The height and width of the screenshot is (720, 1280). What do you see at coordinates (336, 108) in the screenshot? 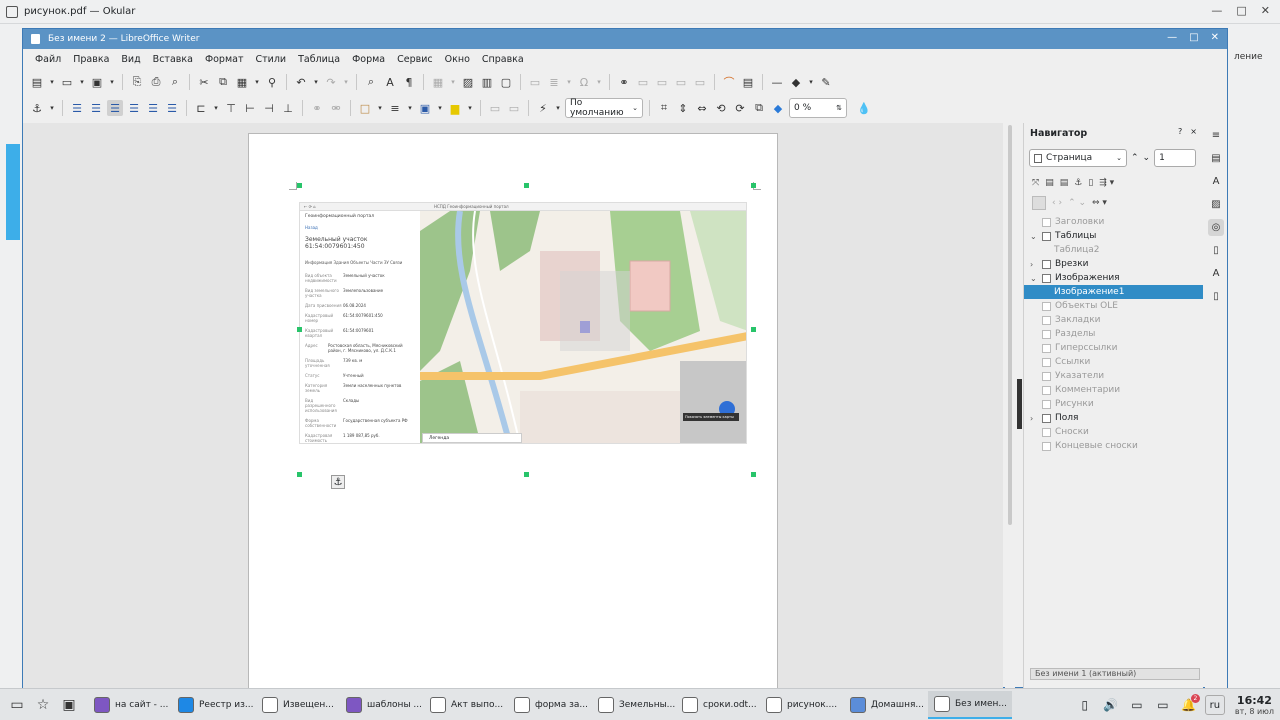
I see `unlink-frames-icon: ⚮` at bounding box center [336, 108].